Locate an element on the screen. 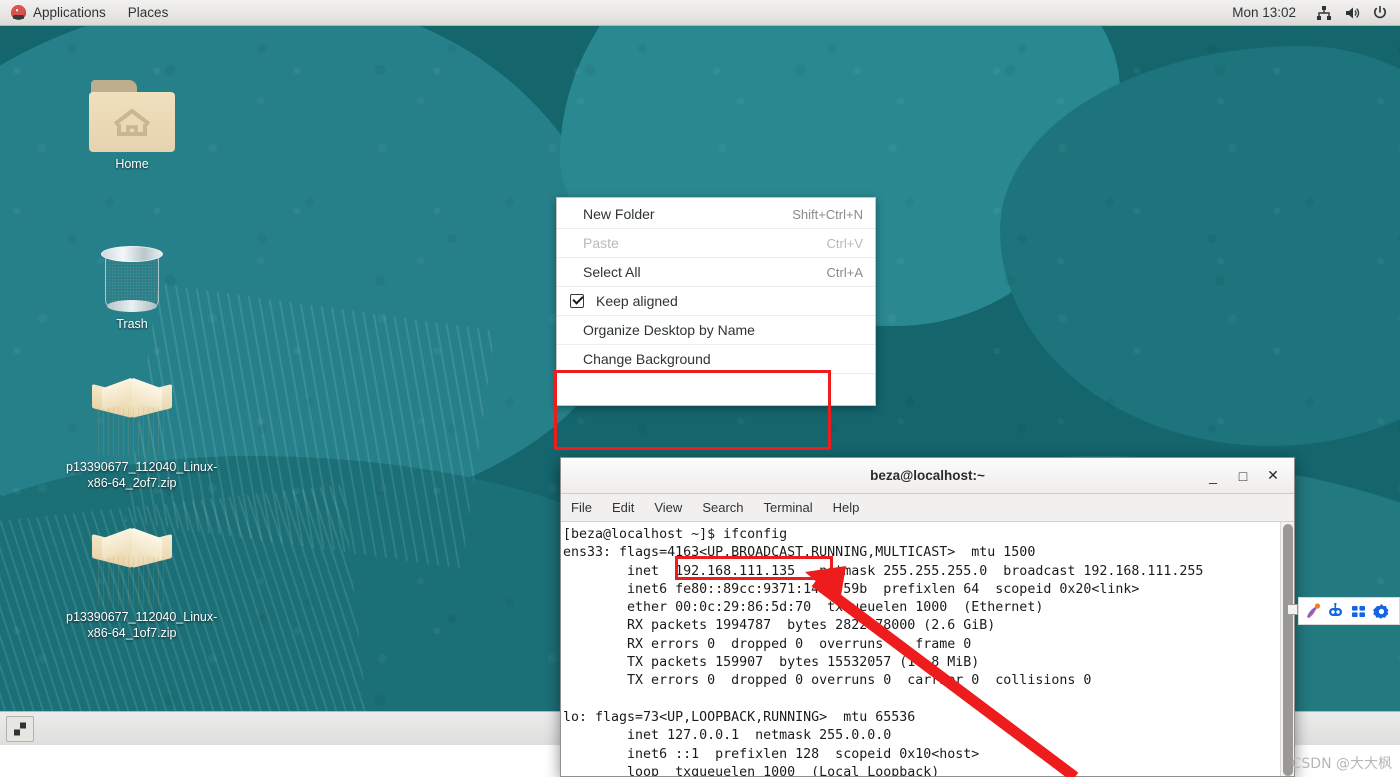 The height and width of the screenshot is (777, 1400). menu-item-accelerator: Ctrl+V is located at coordinates (844, 243).